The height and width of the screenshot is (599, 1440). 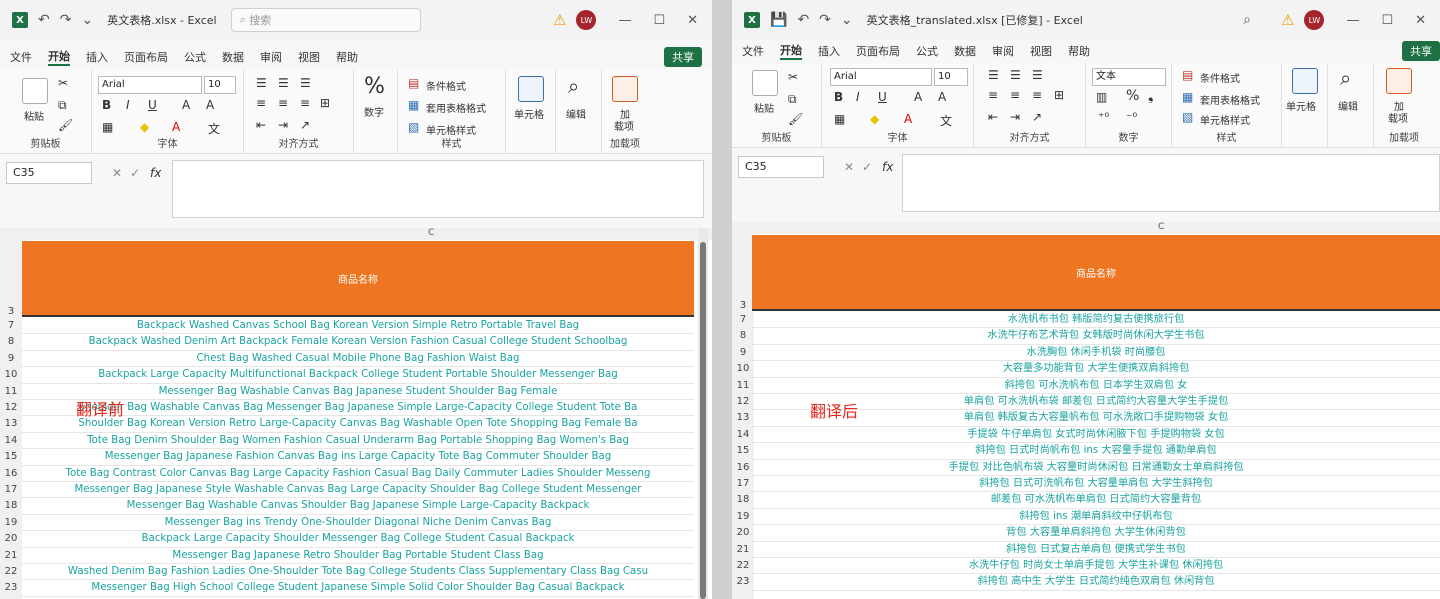 What do you see at coordinates (117, 173) in the screenshot?
I see `cancel-icon: ✕` at bounding box center [117, 173].